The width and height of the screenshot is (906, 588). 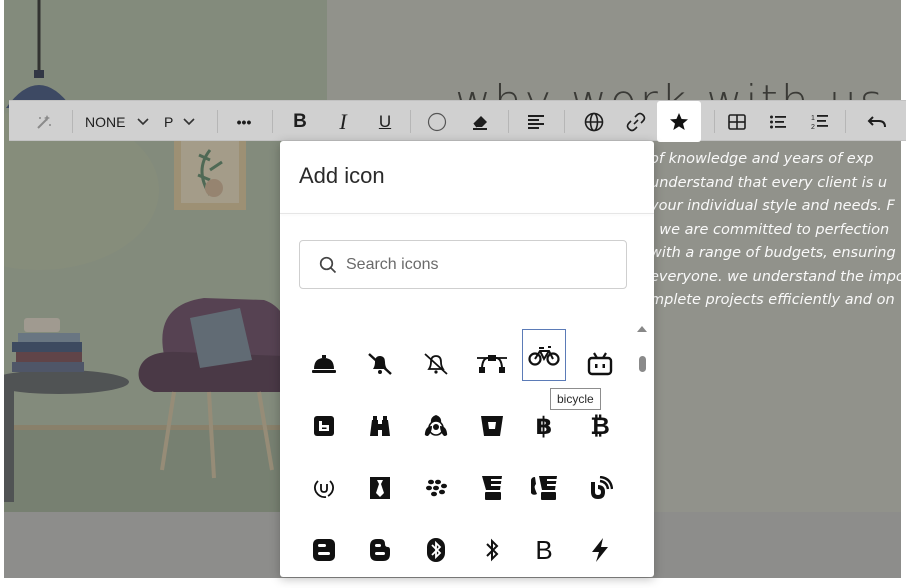 I want to click on paragraph-line: of knowledge and years of exp, so click(x=762, y=159).